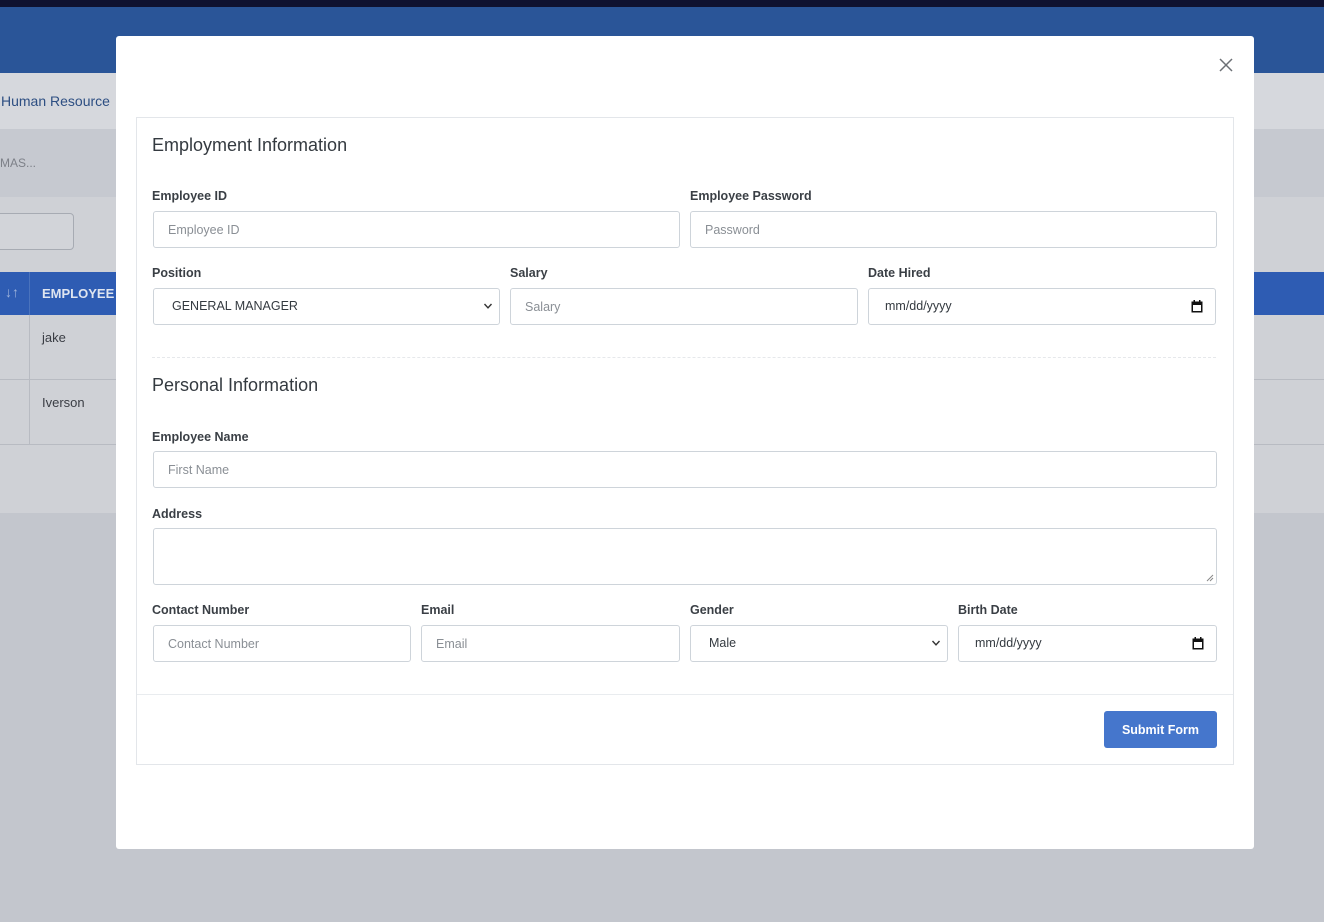  I want to click on salary-label: Salary, so click(529, 273).